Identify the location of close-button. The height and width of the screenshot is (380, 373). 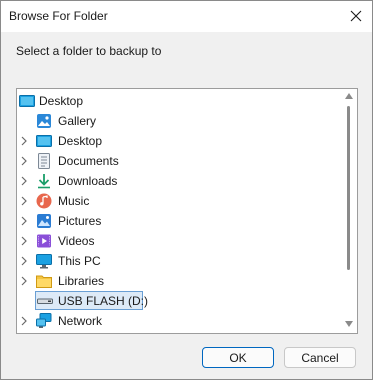
(356, 16).